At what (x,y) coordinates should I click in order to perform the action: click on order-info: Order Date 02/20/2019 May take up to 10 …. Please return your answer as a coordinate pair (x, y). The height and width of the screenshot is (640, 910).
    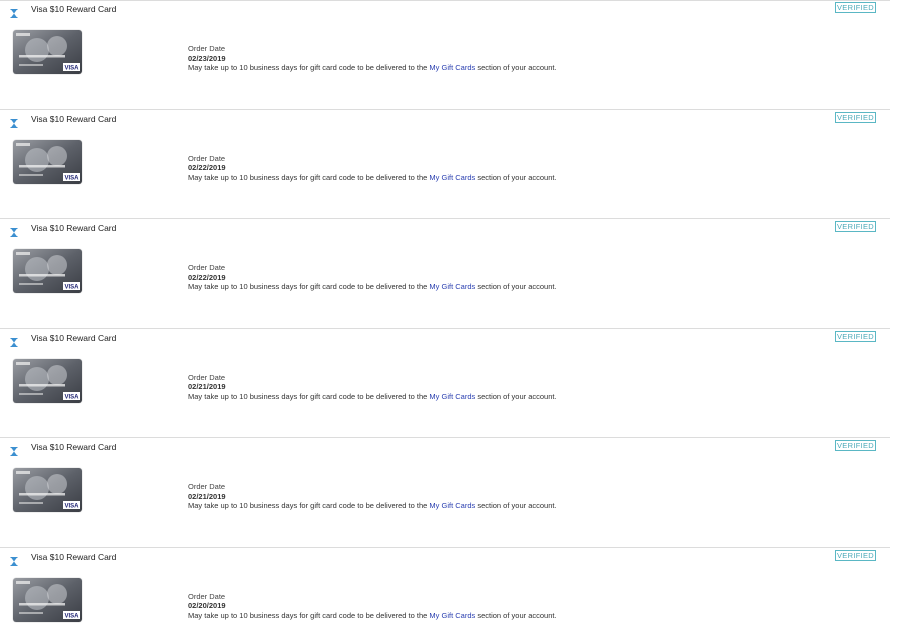
    Looking at the image, I should click on (372, 606).